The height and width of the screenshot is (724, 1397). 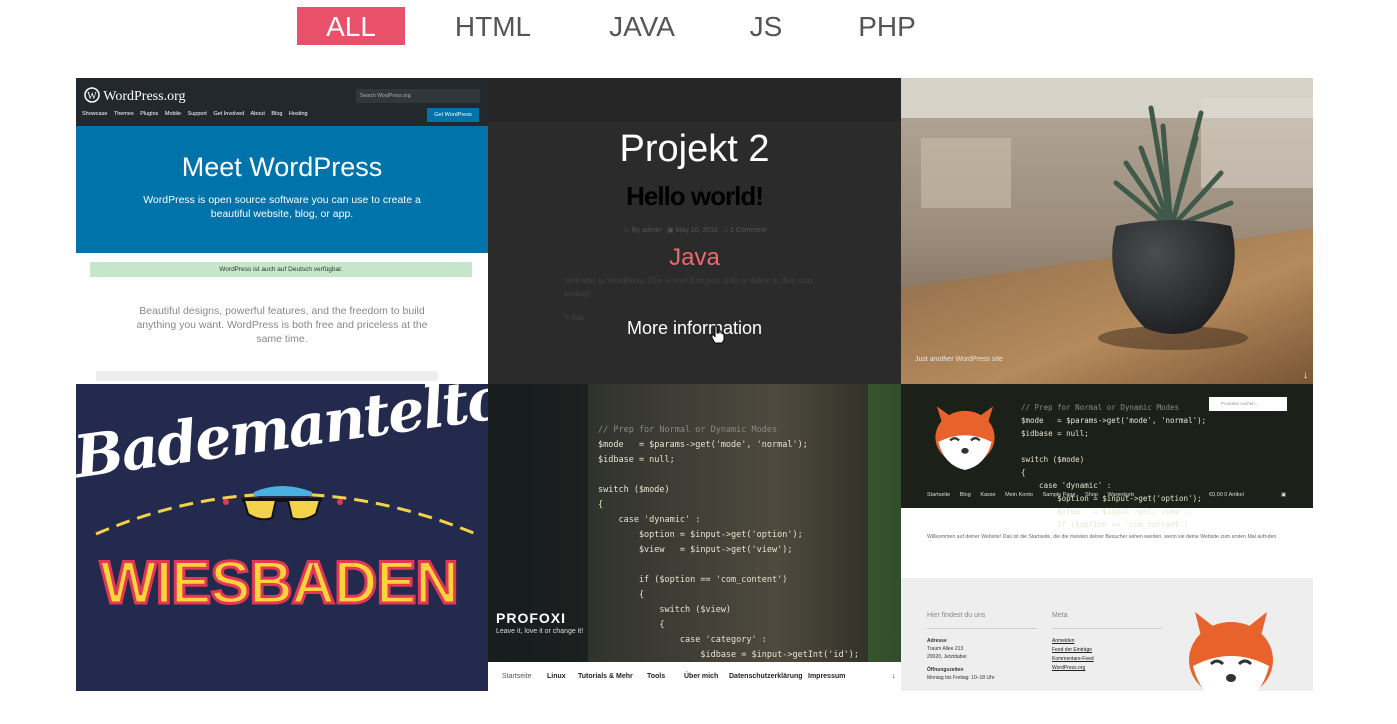 What do you see at coordinates (453, 115) in the screenshot?
I see `wp-get-button: Get WordPress` at bounding box center [453, 115].